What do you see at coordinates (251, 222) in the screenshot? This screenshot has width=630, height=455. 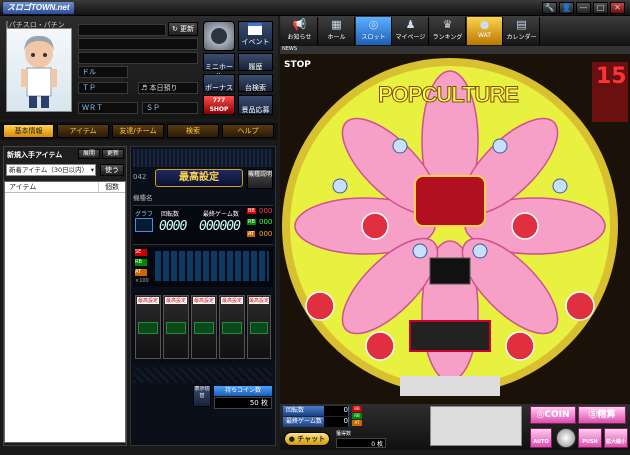 I see `rb-badge: RB` at bounding box center [251, 222].